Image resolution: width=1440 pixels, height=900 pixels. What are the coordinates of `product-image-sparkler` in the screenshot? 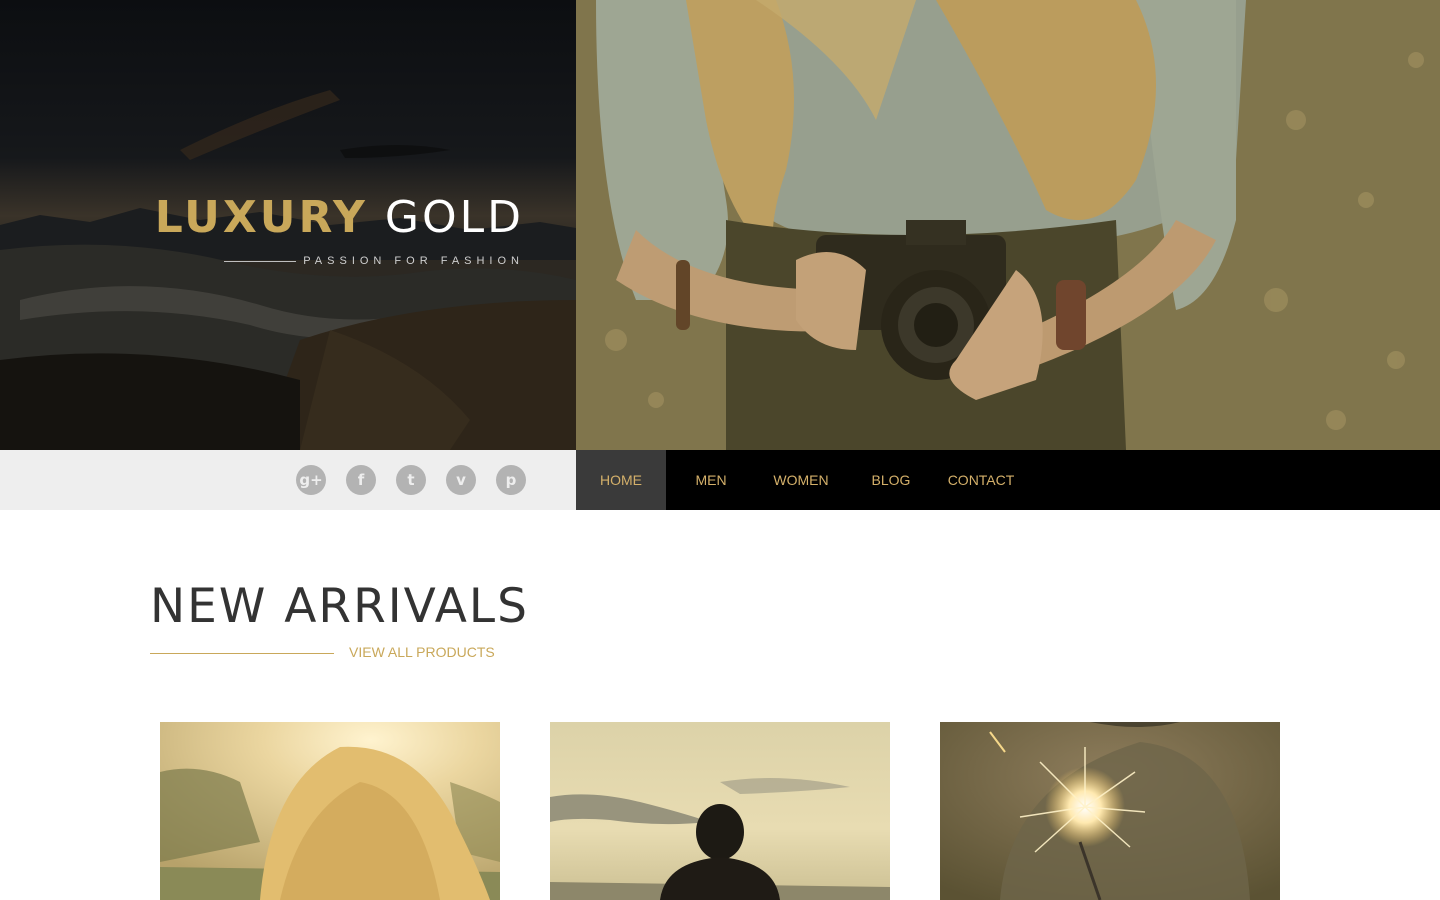 It's located at (1110, 811).